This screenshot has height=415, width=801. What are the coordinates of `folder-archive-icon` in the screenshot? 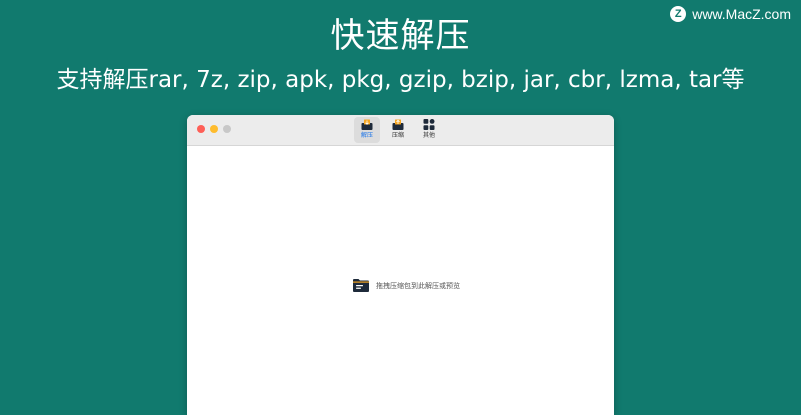 It's located at (361, 285).